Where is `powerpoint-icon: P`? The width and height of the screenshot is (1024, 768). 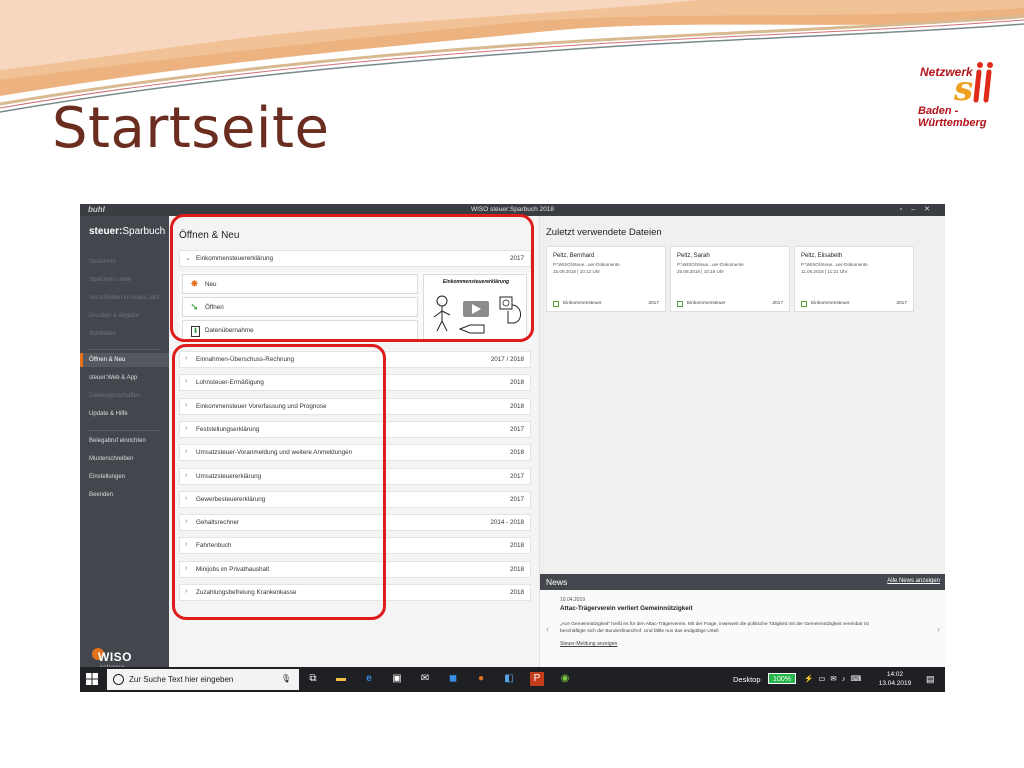
powerpoint-icon: P is located at coordinates (537, 679).